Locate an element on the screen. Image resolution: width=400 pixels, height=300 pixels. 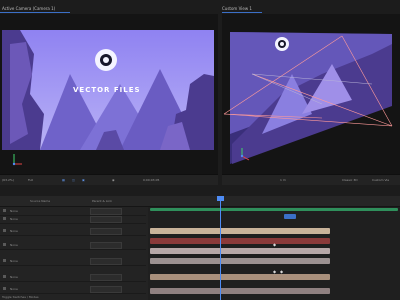
overlay-title-text: VECTOR FILES is located at coordinates (107, 90).